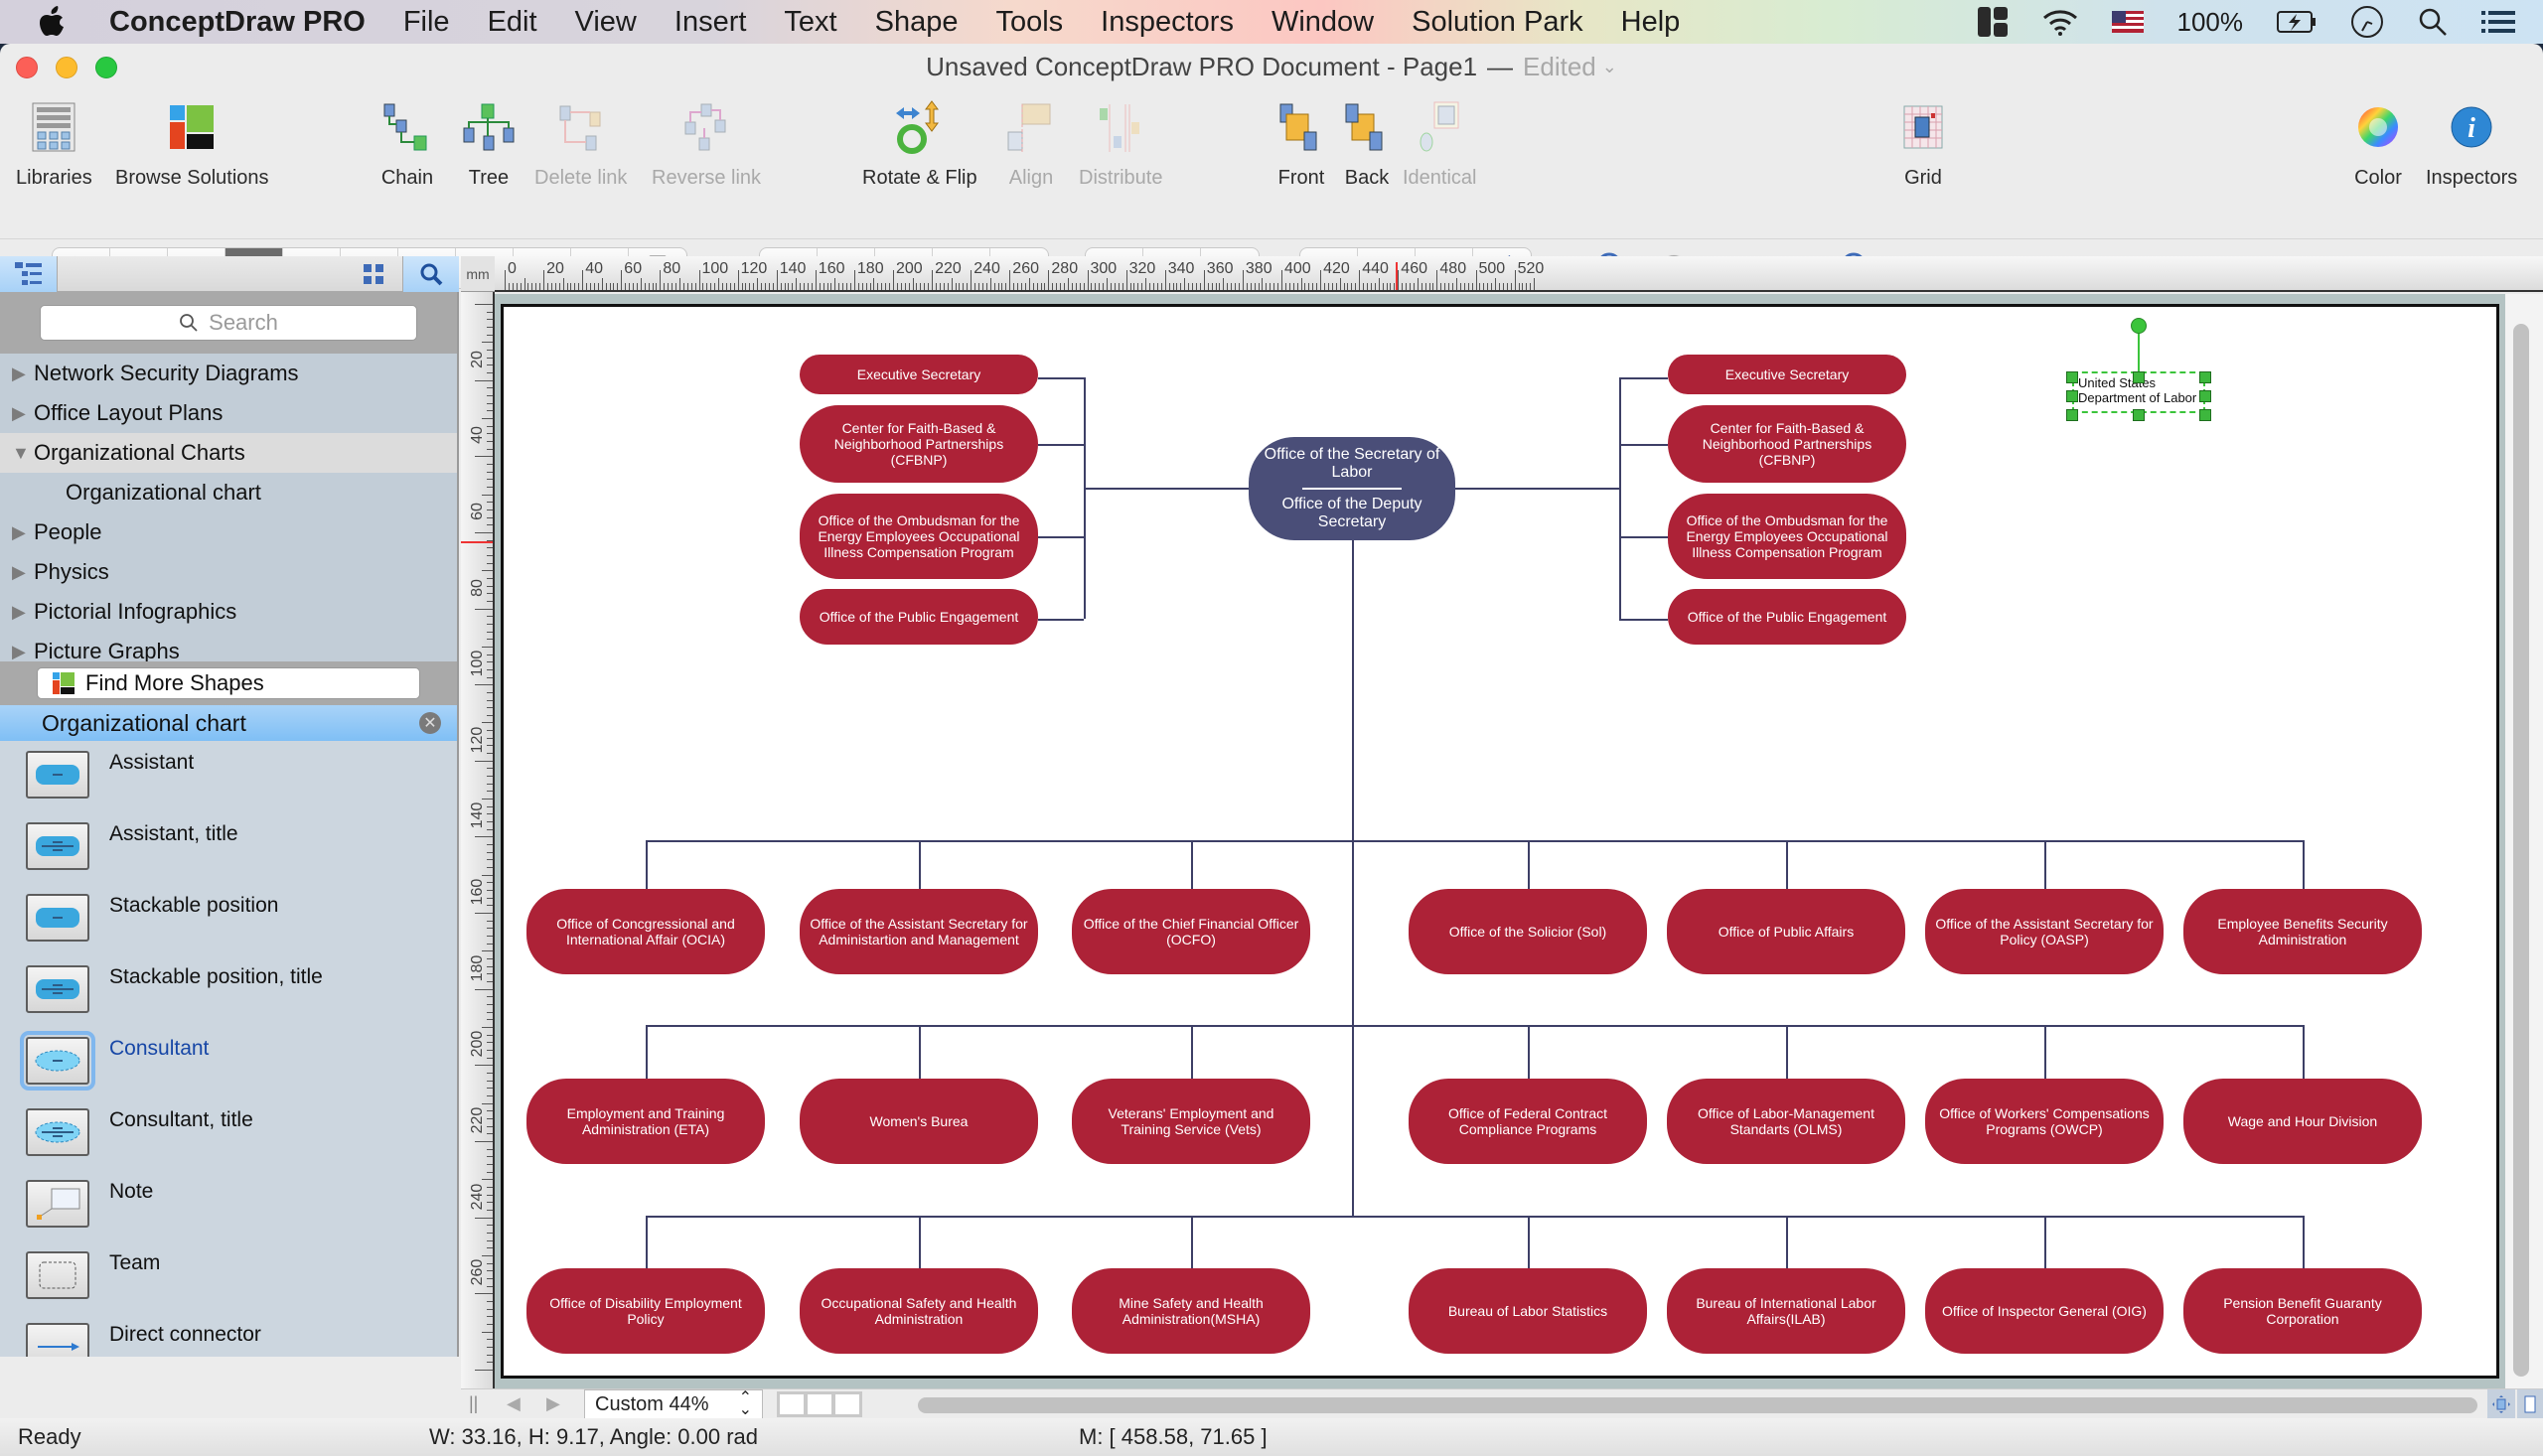  What do you see at coordinates (1029, 22) in the screenshot?
I see `menu-tools: Tools` at bounding box center [1029, 22].